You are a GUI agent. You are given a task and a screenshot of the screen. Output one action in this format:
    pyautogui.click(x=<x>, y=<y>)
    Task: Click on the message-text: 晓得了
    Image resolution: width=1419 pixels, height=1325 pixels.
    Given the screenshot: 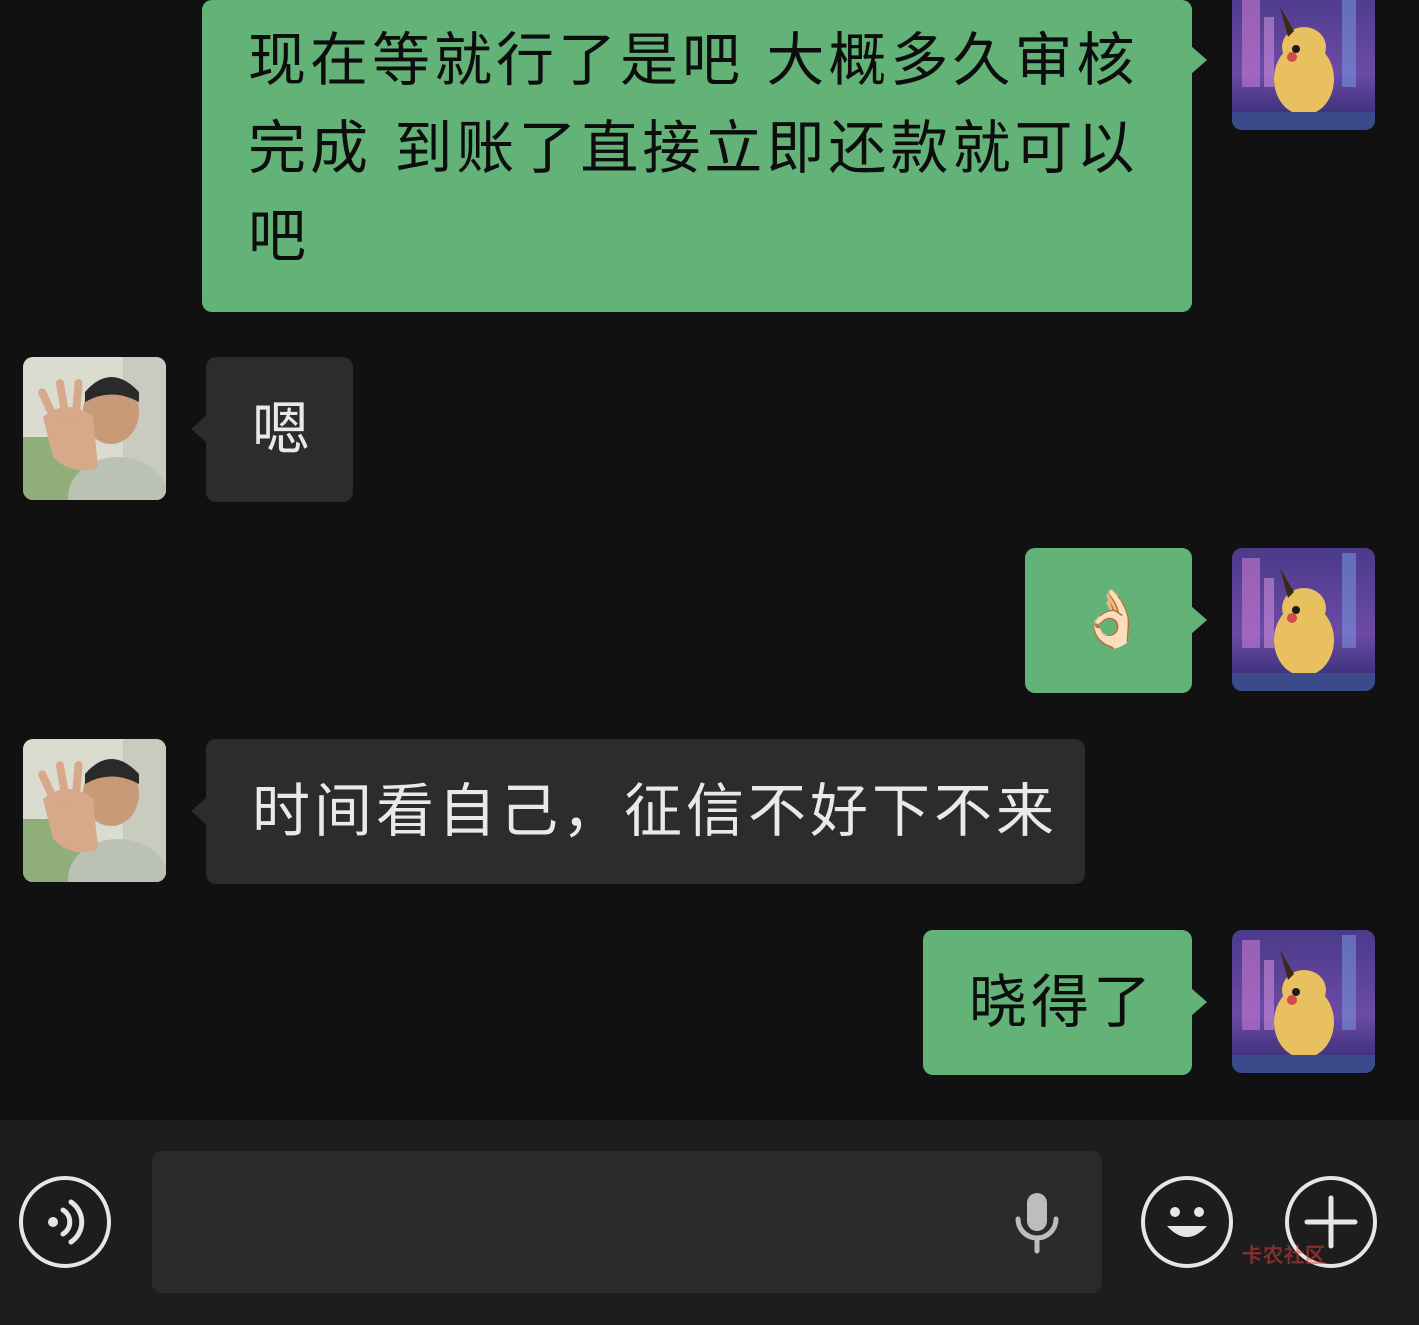 What is the action you would take?
    pyautogui.click(x=1062, y=1002)
    